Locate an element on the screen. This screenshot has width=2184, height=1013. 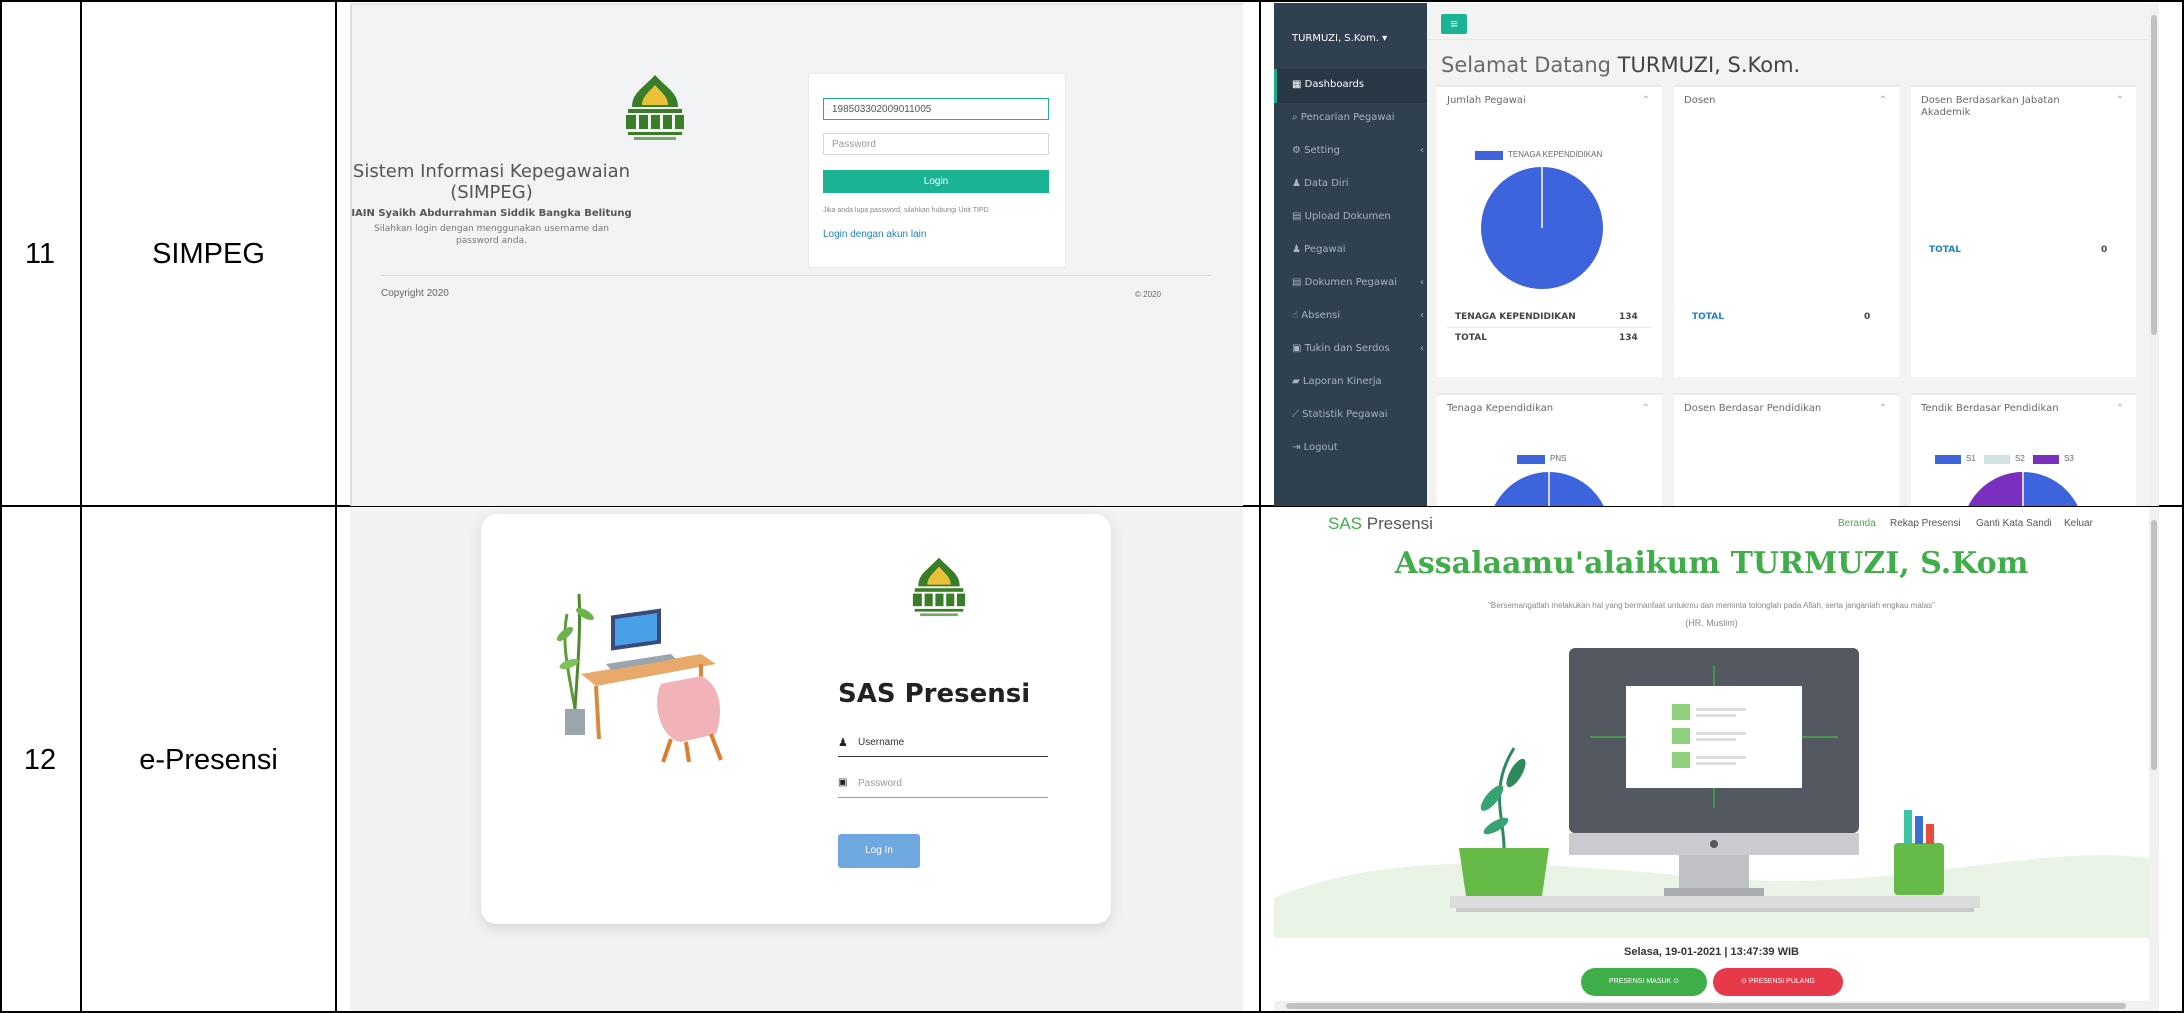
login-button: Log In is located at coordinates (879, 851).